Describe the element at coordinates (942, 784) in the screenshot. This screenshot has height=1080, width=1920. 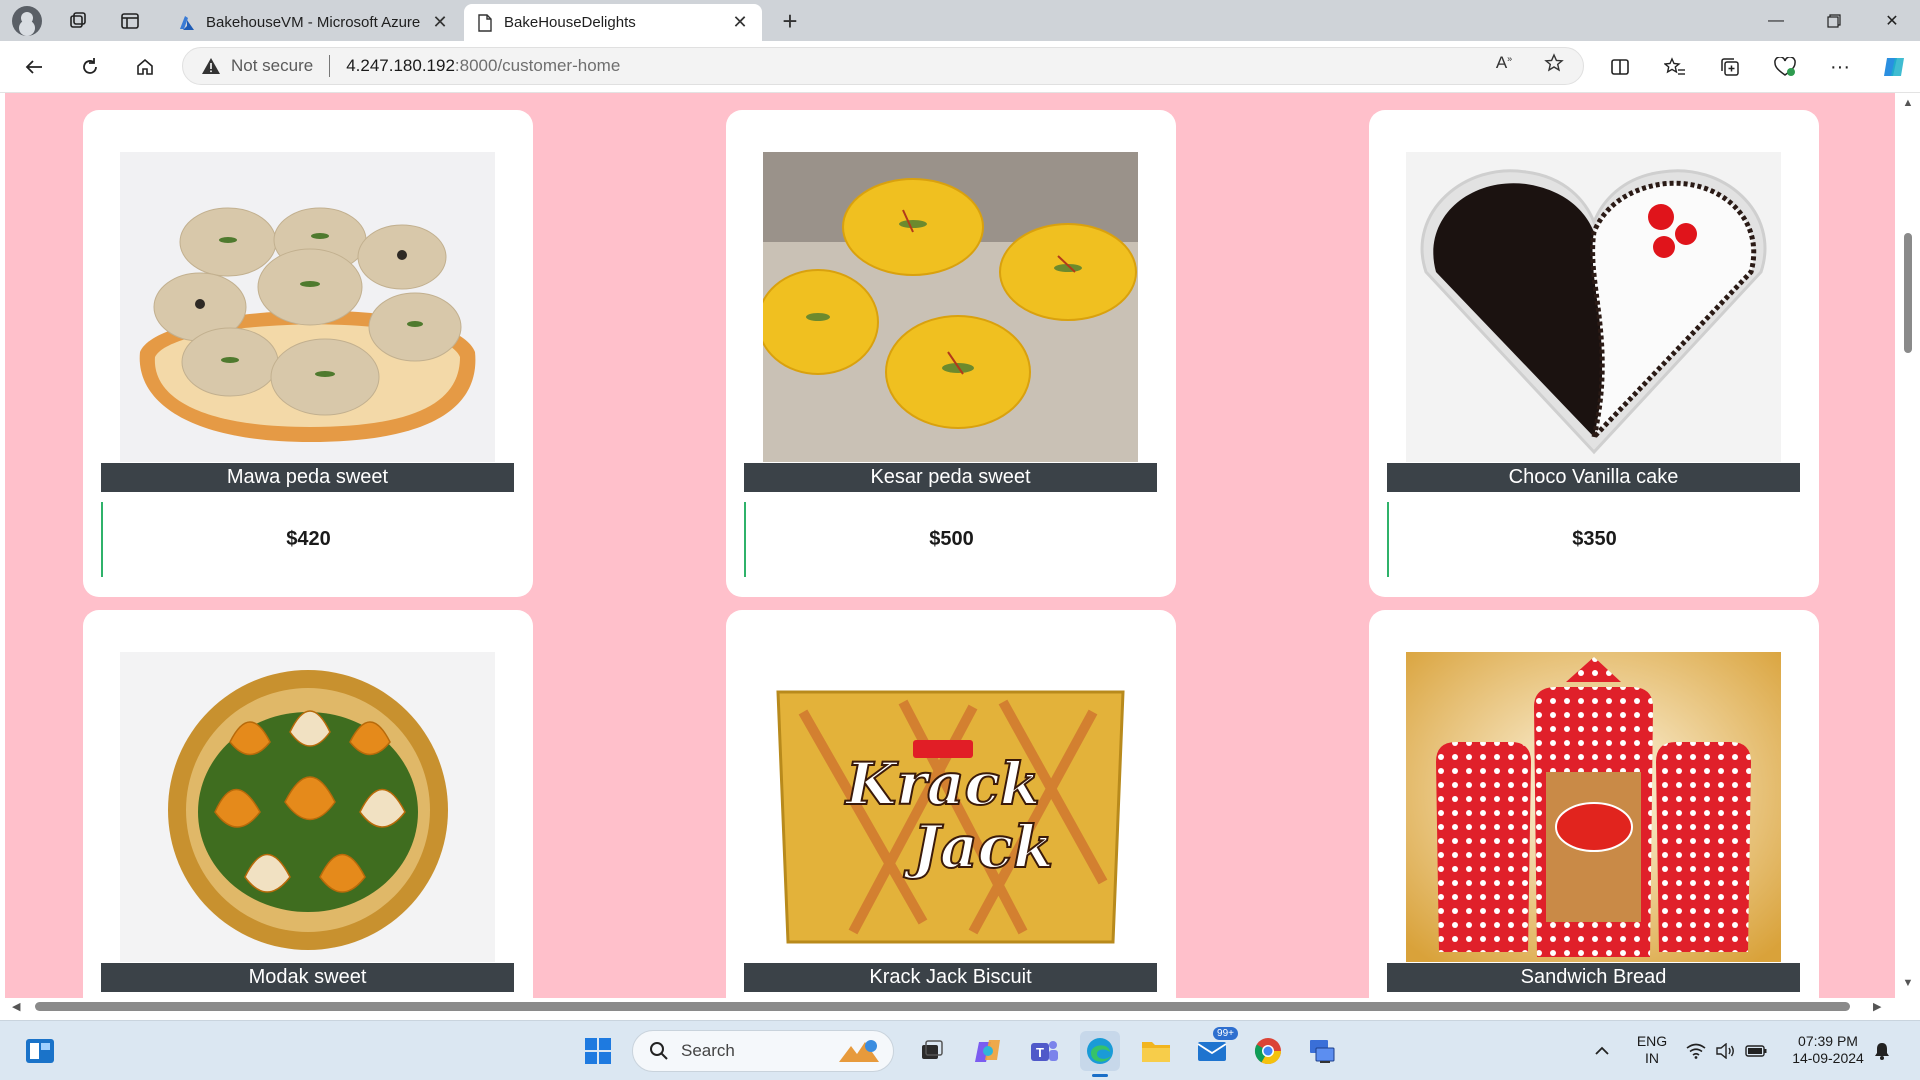
I see `svg-text: Krack` at that location.